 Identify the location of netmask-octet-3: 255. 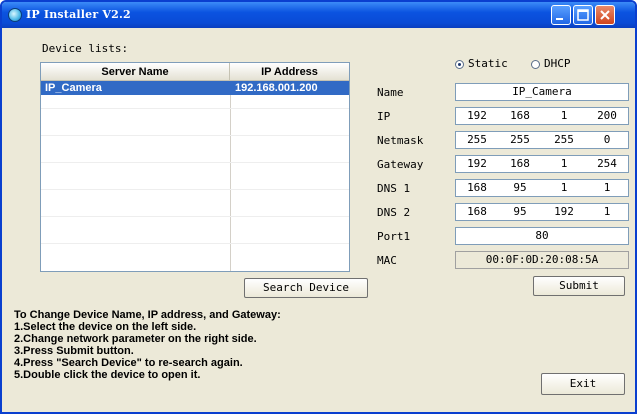
(564, 140).